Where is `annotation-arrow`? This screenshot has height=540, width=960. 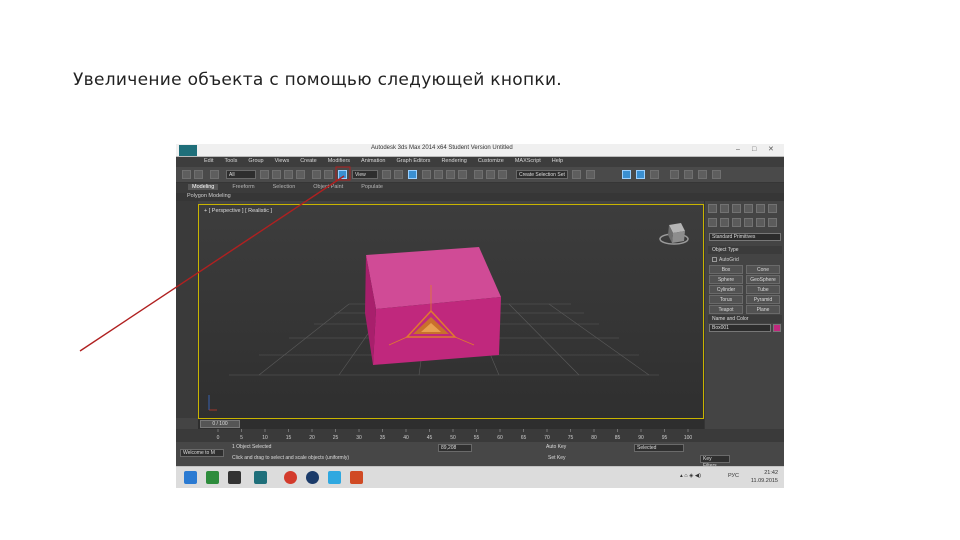 annotation-arrow is located at coordinates (212, 263).